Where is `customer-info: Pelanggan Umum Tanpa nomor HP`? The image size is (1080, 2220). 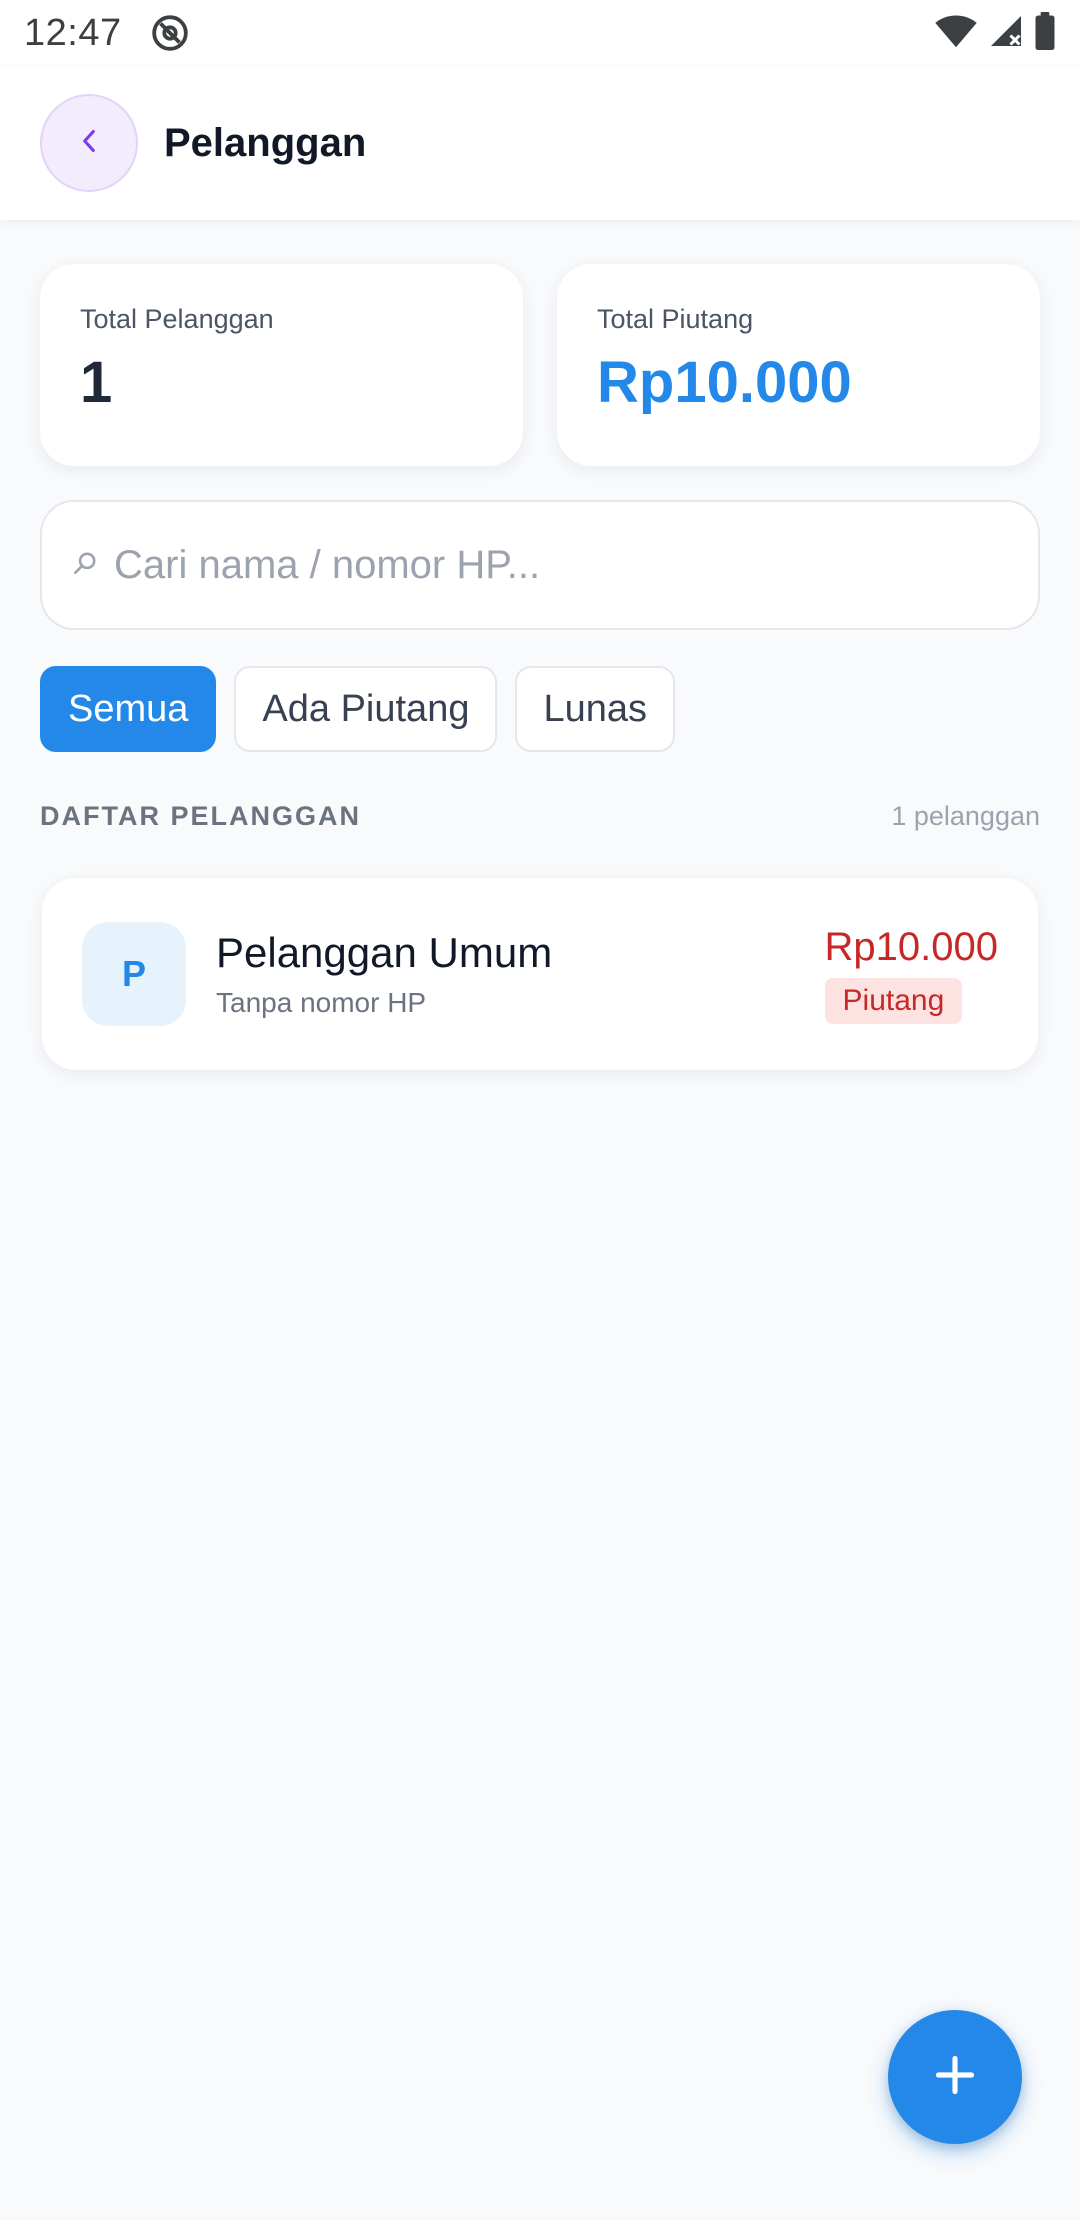 customer-info: Pelanggan Umum Tanpa nomor HP is located at coordinates (520, 974).